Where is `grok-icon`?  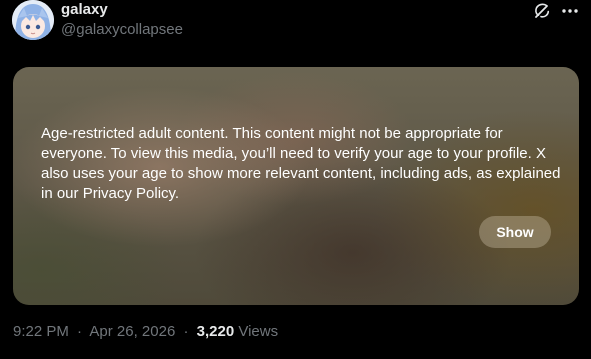
grok-icon is located at coordinates (542, 11).